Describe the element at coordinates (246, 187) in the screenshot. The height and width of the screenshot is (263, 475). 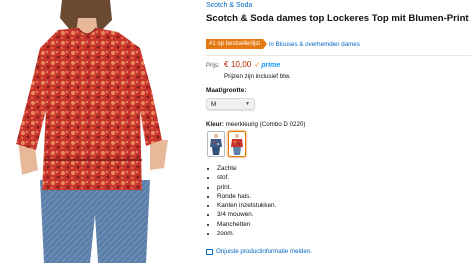
I see `list-item: print.` at that location.